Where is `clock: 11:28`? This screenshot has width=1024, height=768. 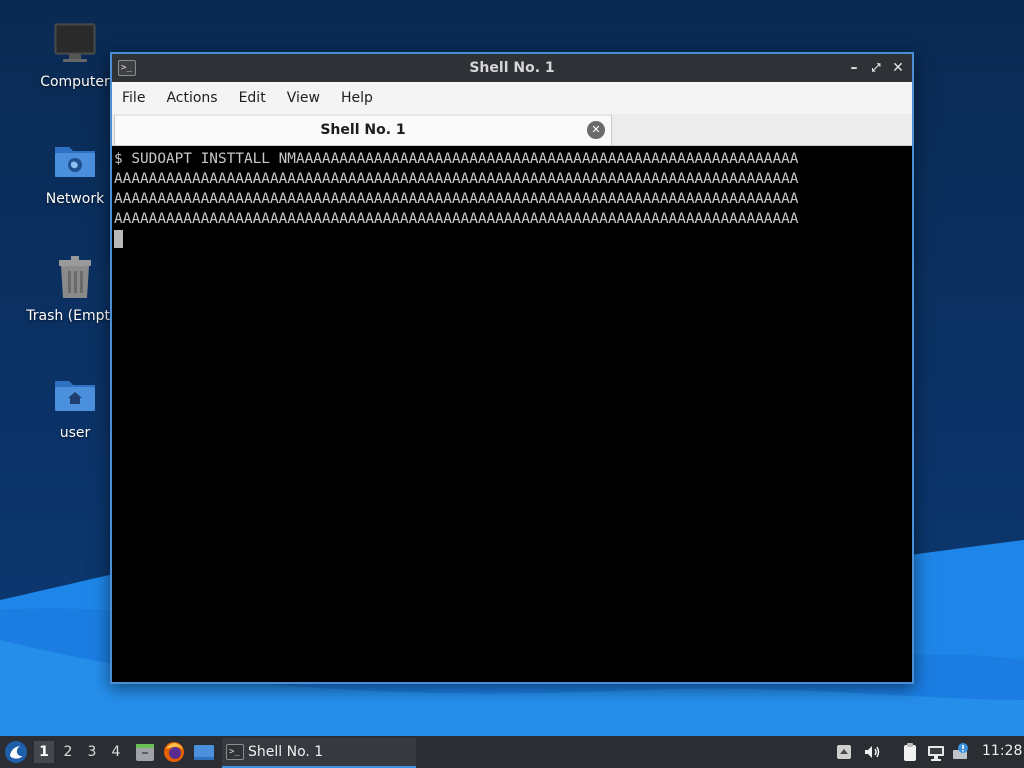
clock: 11:28 is located at coordinates (1002, 751).